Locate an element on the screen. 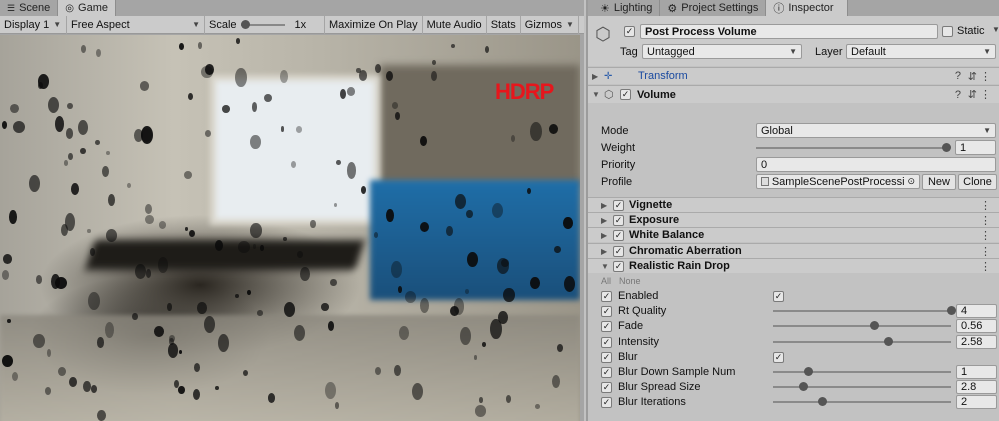 The width and height of the screenshot is (999, 421). stats-toggle: Stats is located at coordinates (504, 24).